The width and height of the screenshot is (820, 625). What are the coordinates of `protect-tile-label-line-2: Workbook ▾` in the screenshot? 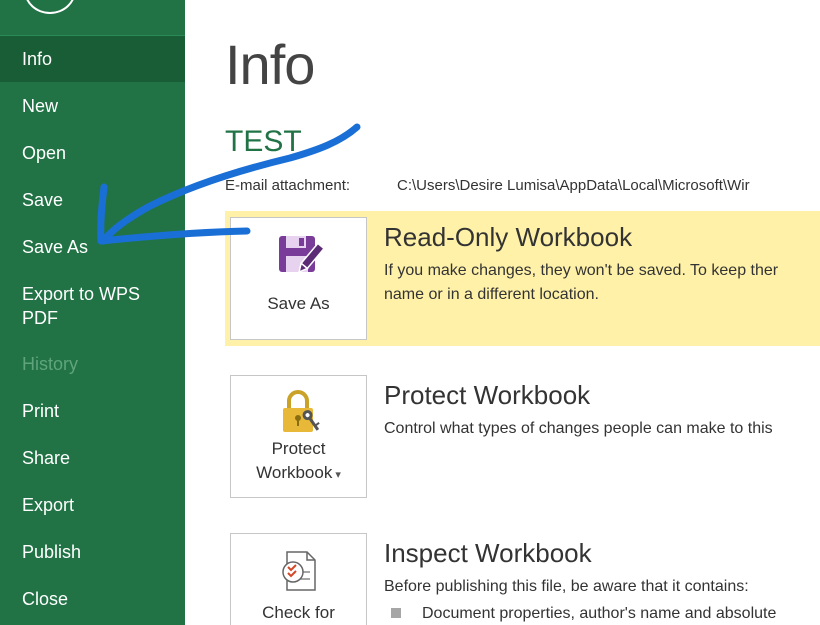 It's located at (298, 474).